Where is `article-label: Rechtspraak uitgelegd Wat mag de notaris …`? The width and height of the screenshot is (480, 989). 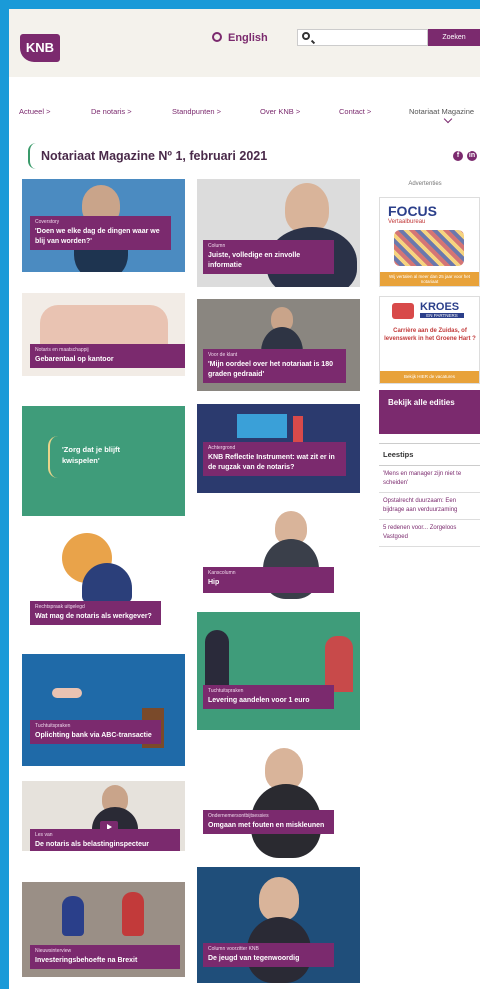
article-label: Rechtspraak uitgelegd Wat mag de notaris … is located at coordinates (95, 613).